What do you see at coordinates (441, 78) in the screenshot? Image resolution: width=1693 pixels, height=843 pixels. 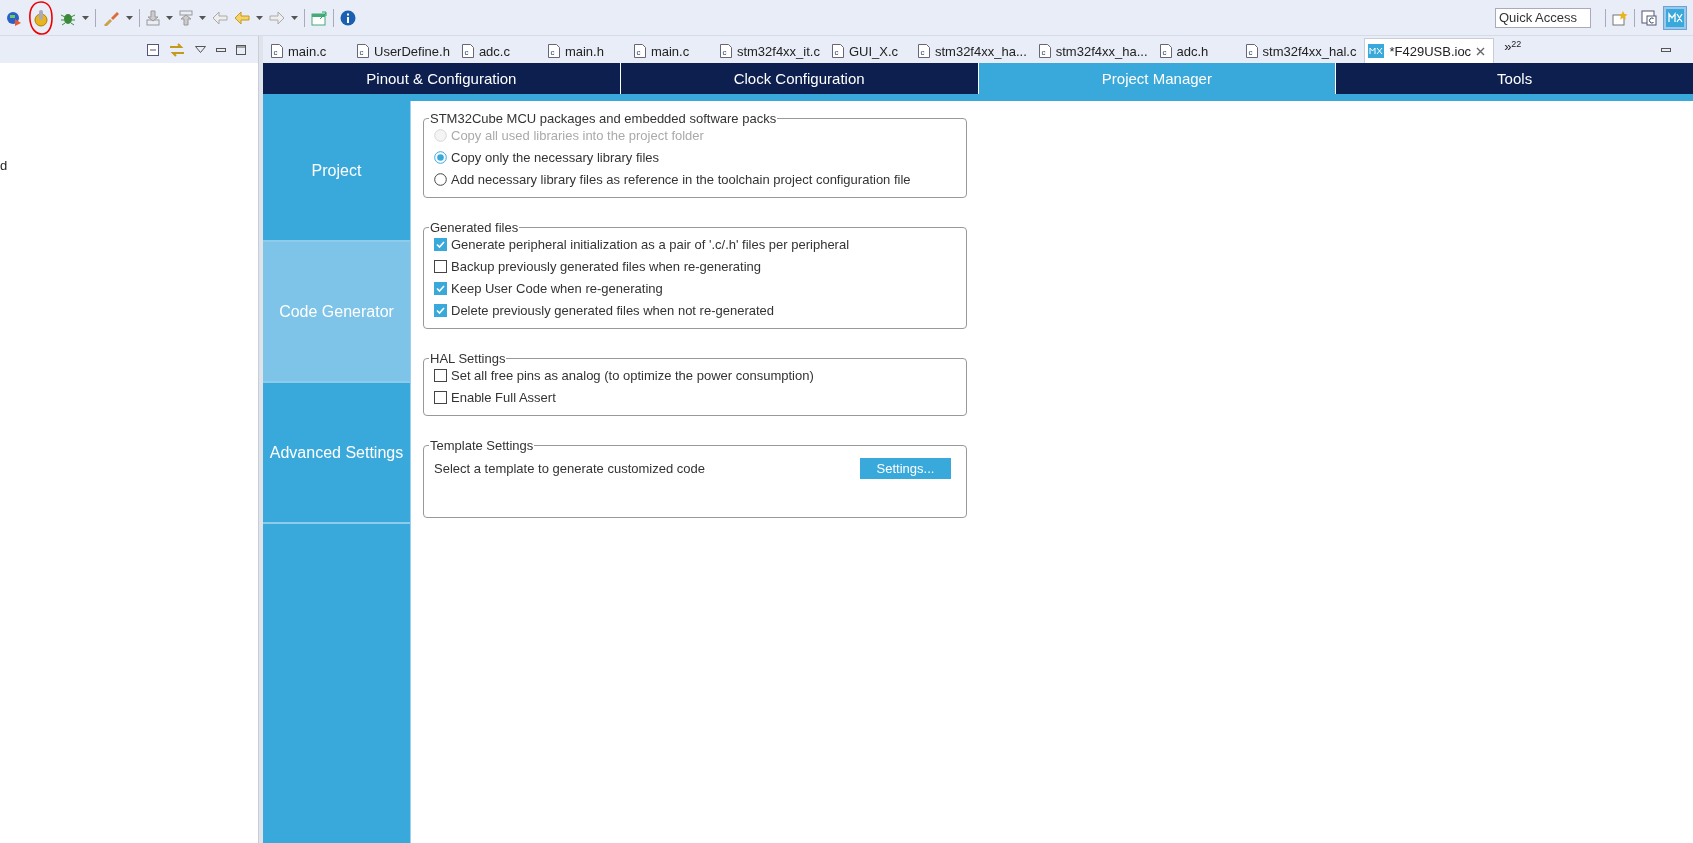 I see `perspective-tab: Pinout & Configuration` at bounding box center [441, 78].